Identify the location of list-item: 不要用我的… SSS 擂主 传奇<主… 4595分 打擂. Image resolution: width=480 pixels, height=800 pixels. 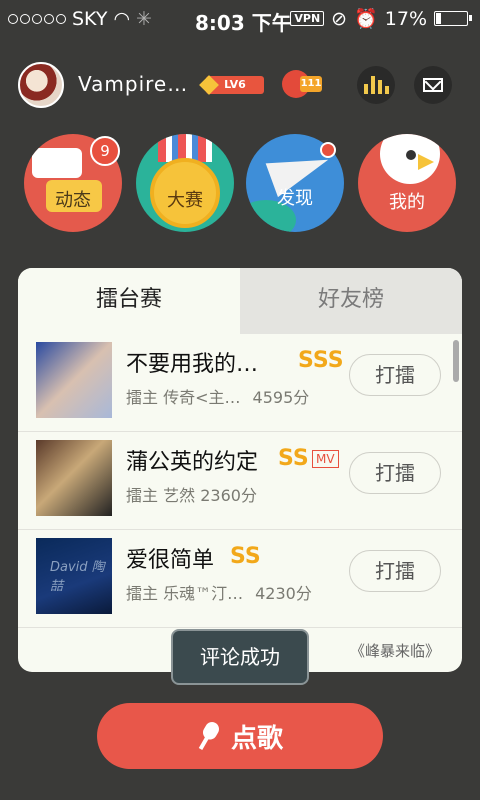
(240, 383).